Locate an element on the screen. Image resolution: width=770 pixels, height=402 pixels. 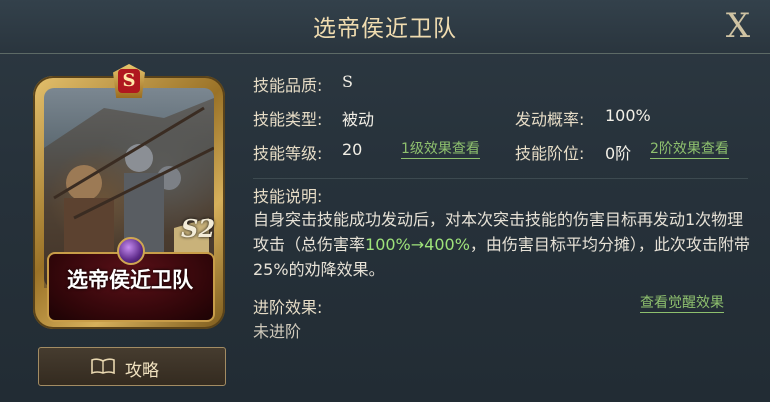
rank-badge: S is located at coordinates (129, 81).